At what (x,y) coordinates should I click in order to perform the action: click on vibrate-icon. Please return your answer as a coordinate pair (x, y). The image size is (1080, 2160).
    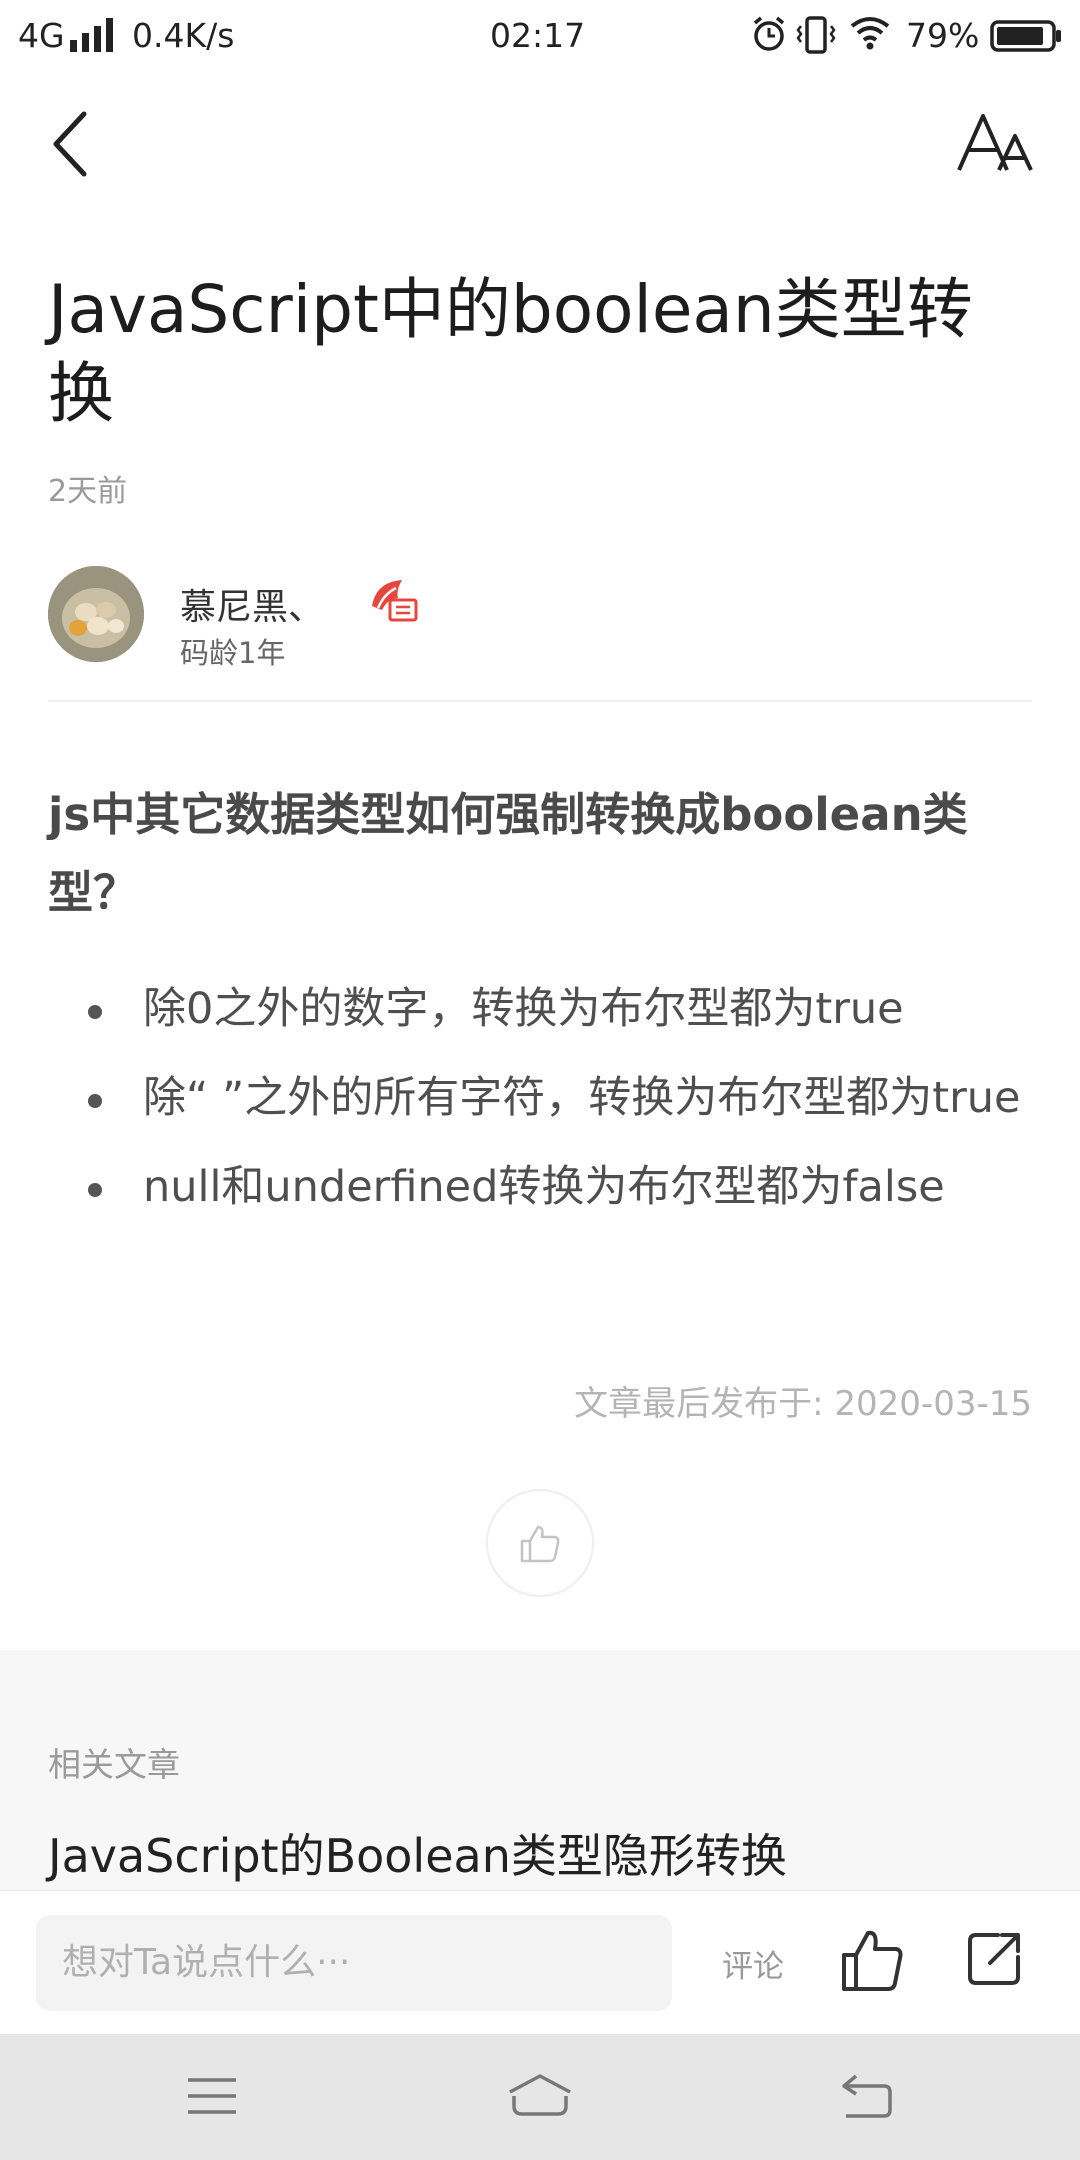
    Looking at the image, I should click on (816, 35).